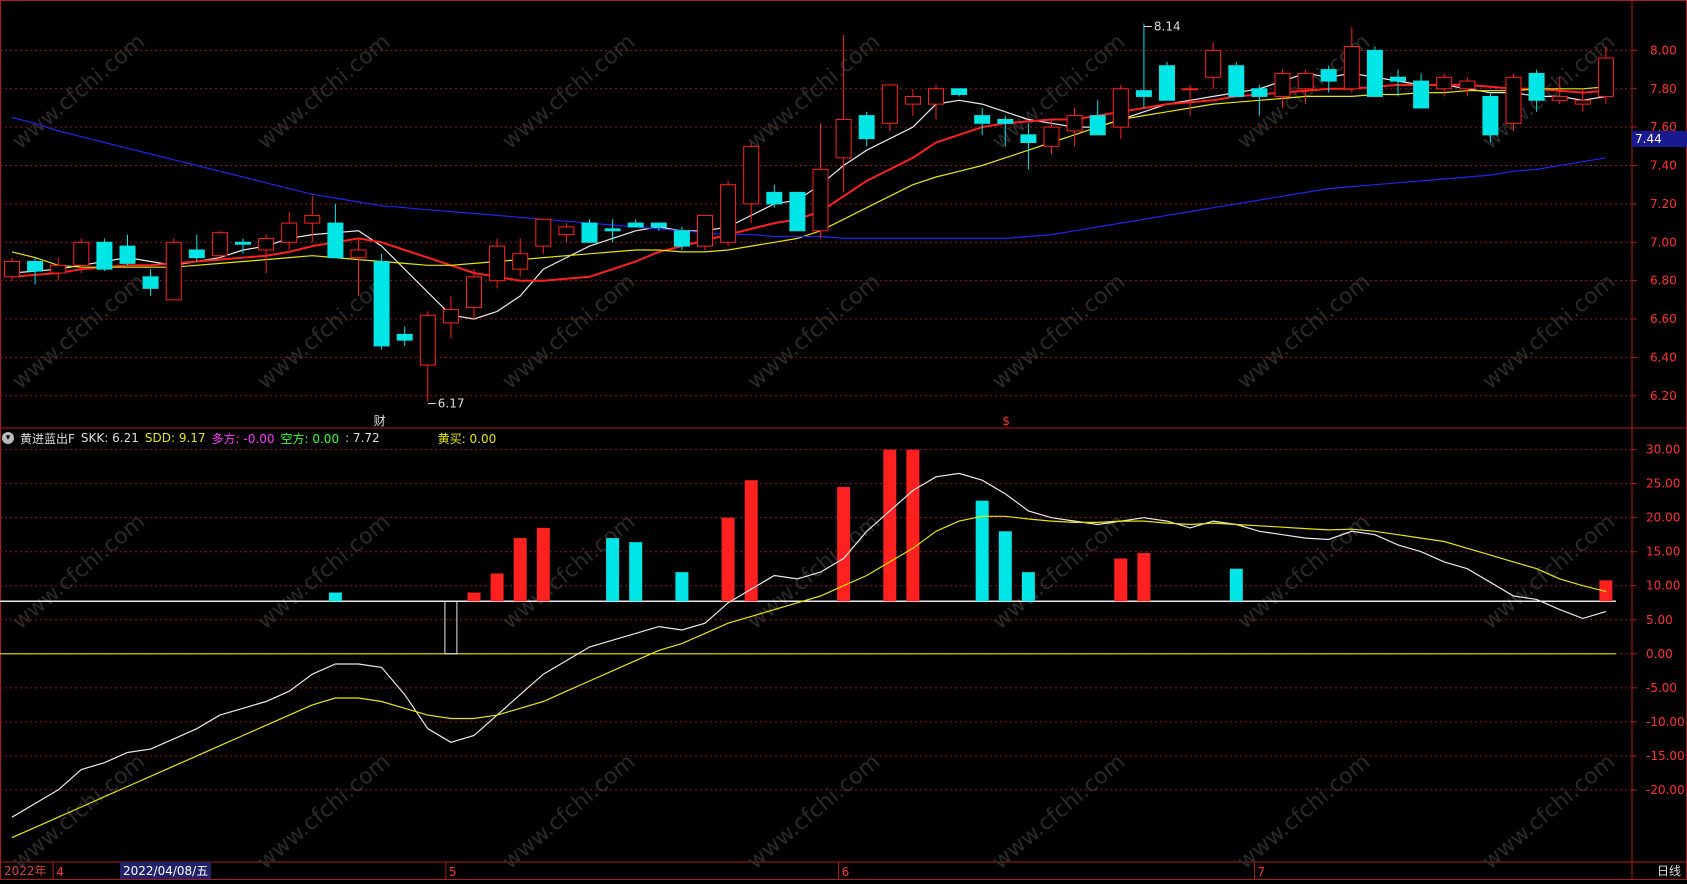  Describe the element at coordinates (467, 438) in the screenshot. I see `buy-legend: 黄买: 0.00` at that location.